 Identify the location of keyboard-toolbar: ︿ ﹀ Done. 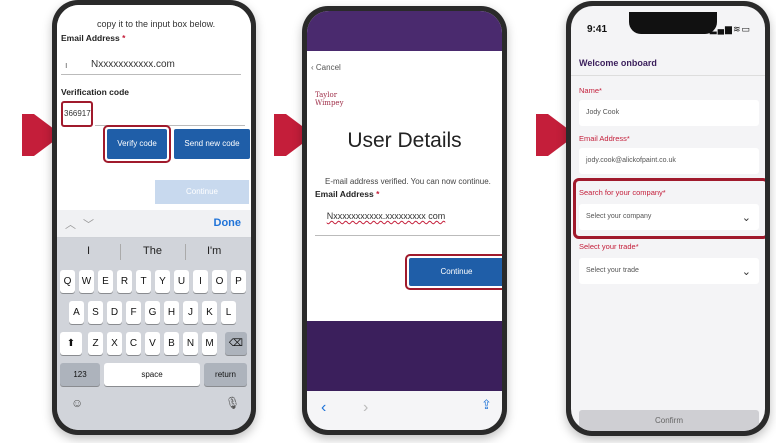
(154, 224).